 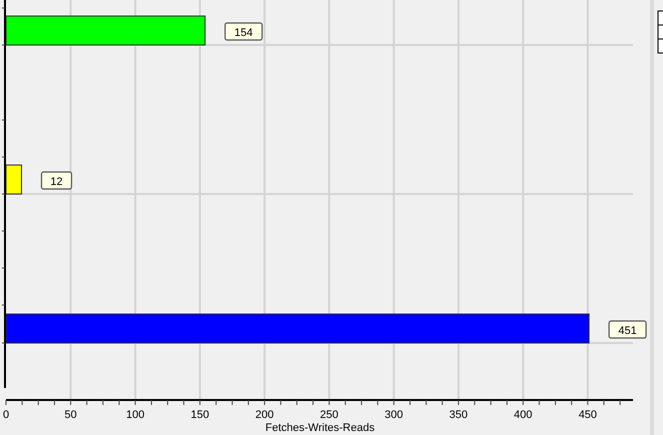 I want to click on x-tick-label: 200, so click(x=264, y=415).